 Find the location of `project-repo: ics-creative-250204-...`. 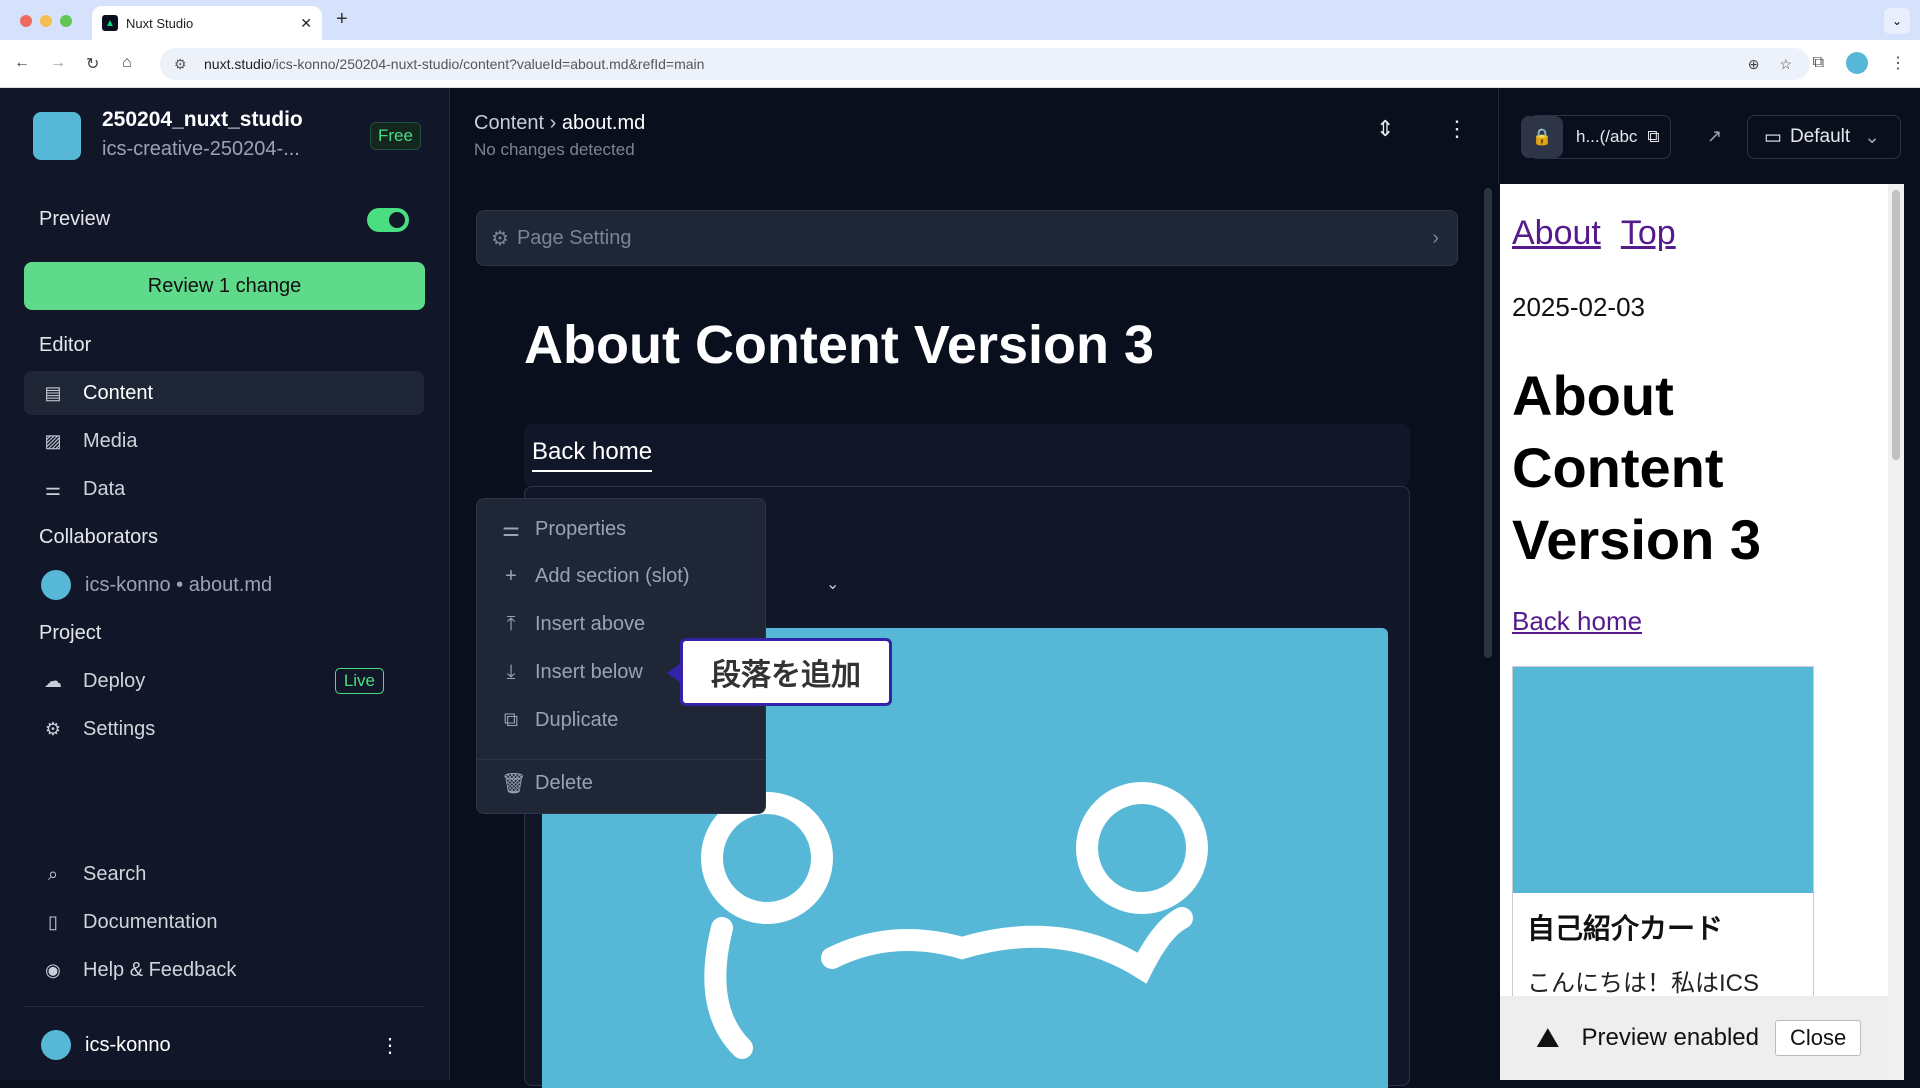

project-repo: ics-creative-250204-... is located at coordinates (201, 149).